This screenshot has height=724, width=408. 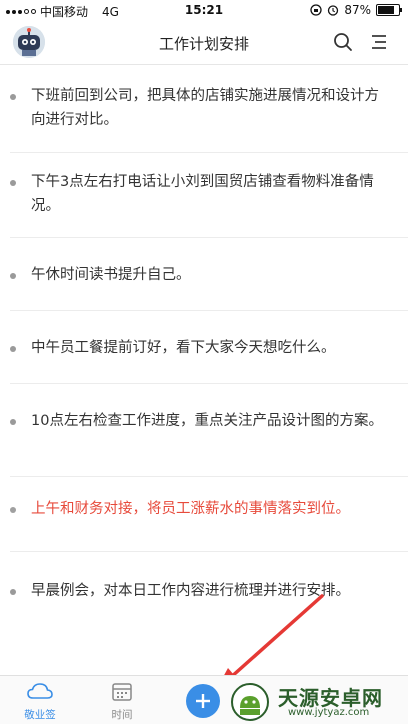 What do you see at coordinates (315, 701) in the screenshot?
I see `watermark: 天源安卓网 www.jytyaz.com` at bounding box center [315, 701].